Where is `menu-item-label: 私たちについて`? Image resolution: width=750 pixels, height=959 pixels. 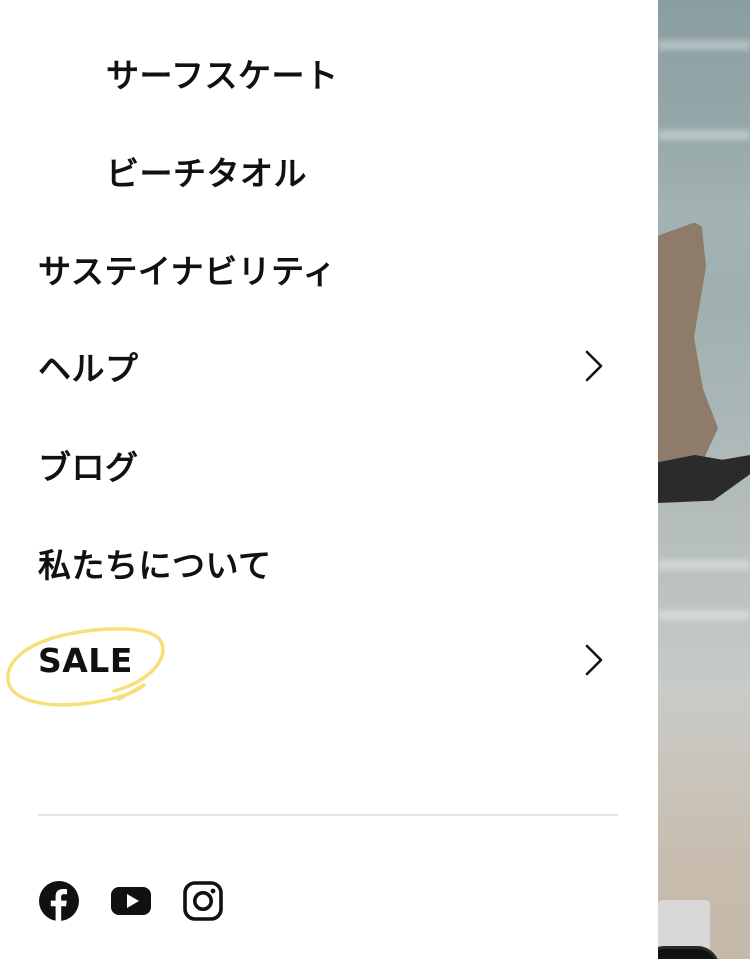
menu-item-label: 私たちについて is located at coordinates (155, 565).